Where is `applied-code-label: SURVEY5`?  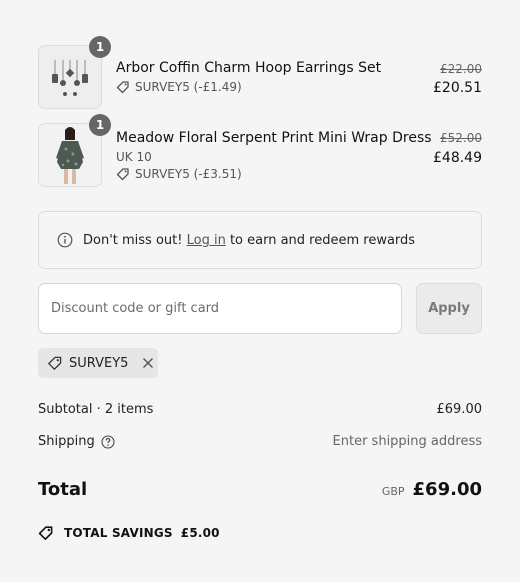
applied-code-label: SURVEY5 is located at coordinates (99, 363).